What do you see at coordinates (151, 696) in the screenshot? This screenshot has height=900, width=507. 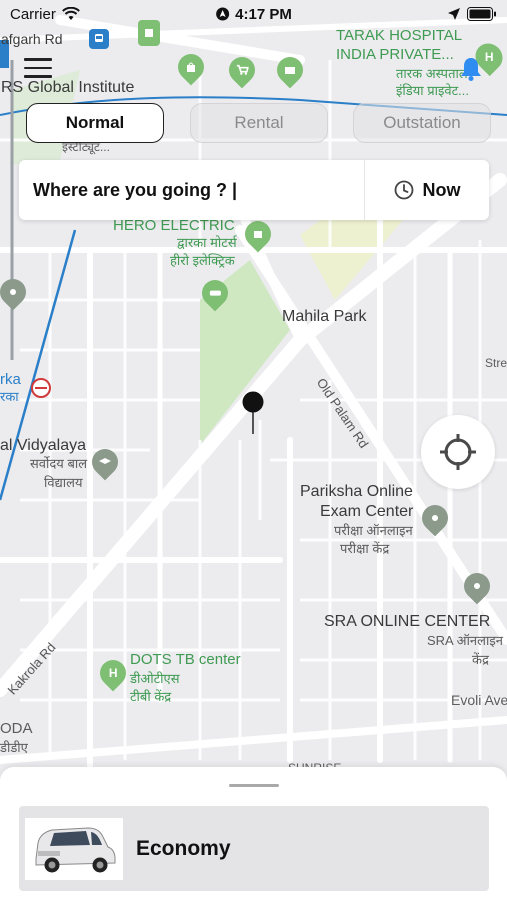 I see `map-label-dots-hindi-2: टीबी केंद्र` at bounding box center [151, 696].